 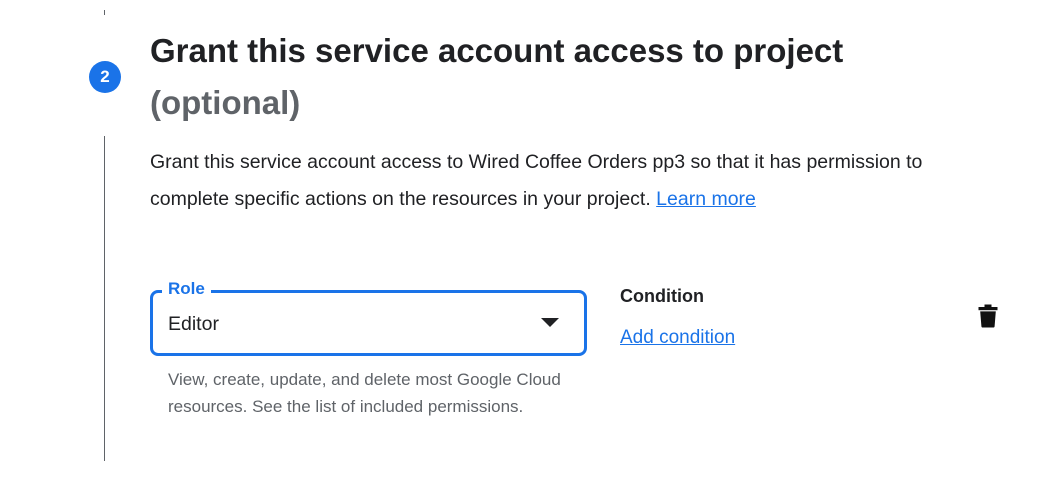 What do you see at coordinates (193, 324) in the screenshot?
I see `role-selected-value: Editor` at bounding box center [193, 324].